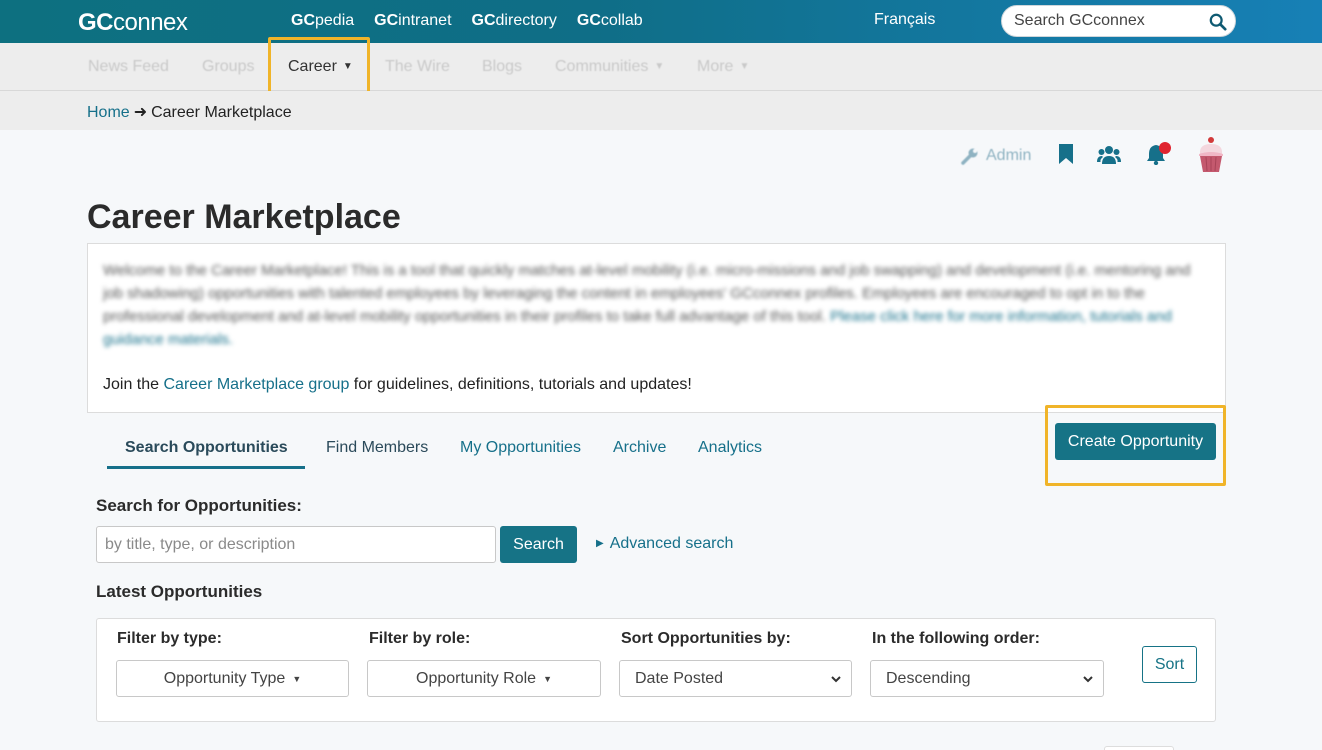  Describe the element at coordinates (639, 448) in the screenshot. I see `tab-archive: Archive` at that location.